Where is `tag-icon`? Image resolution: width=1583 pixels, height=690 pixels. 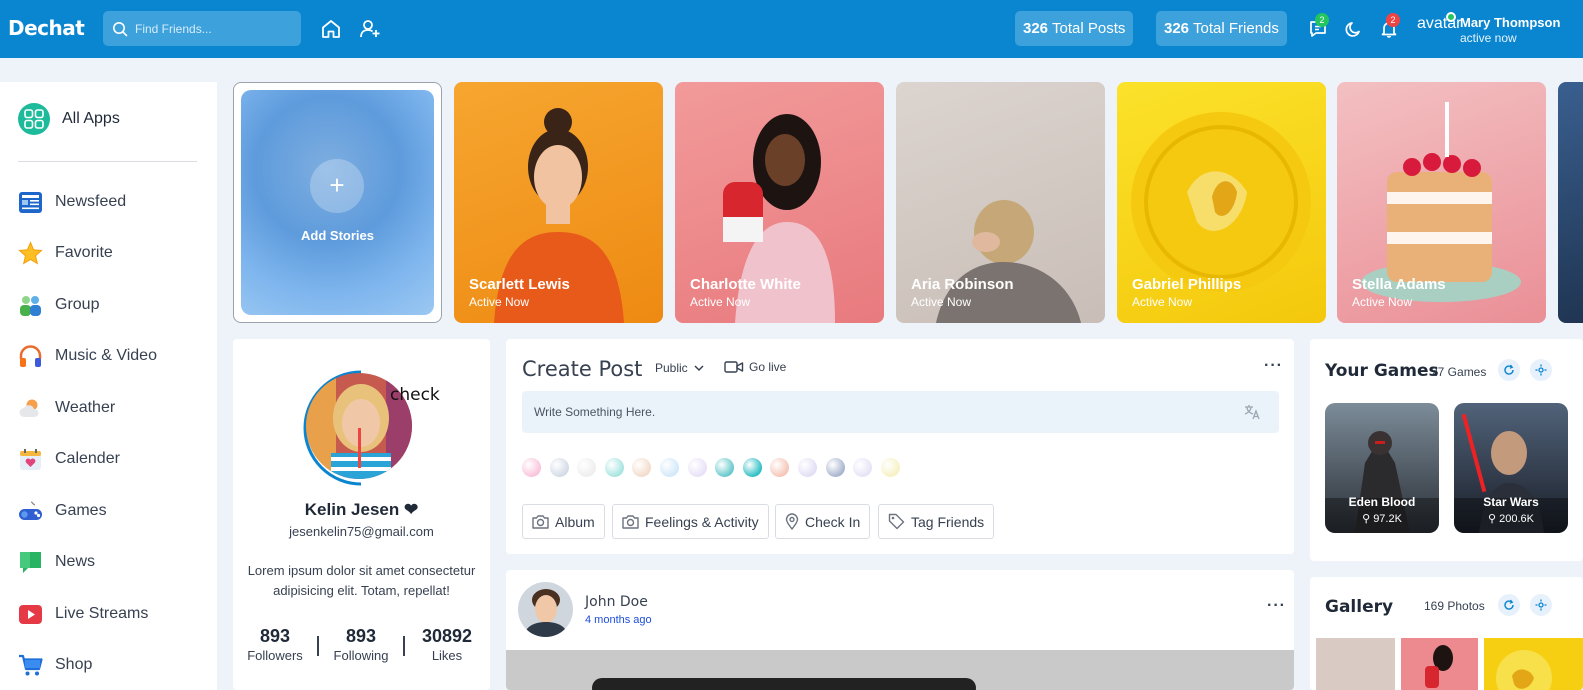
tag-icon is located at coordinates (896, 521).